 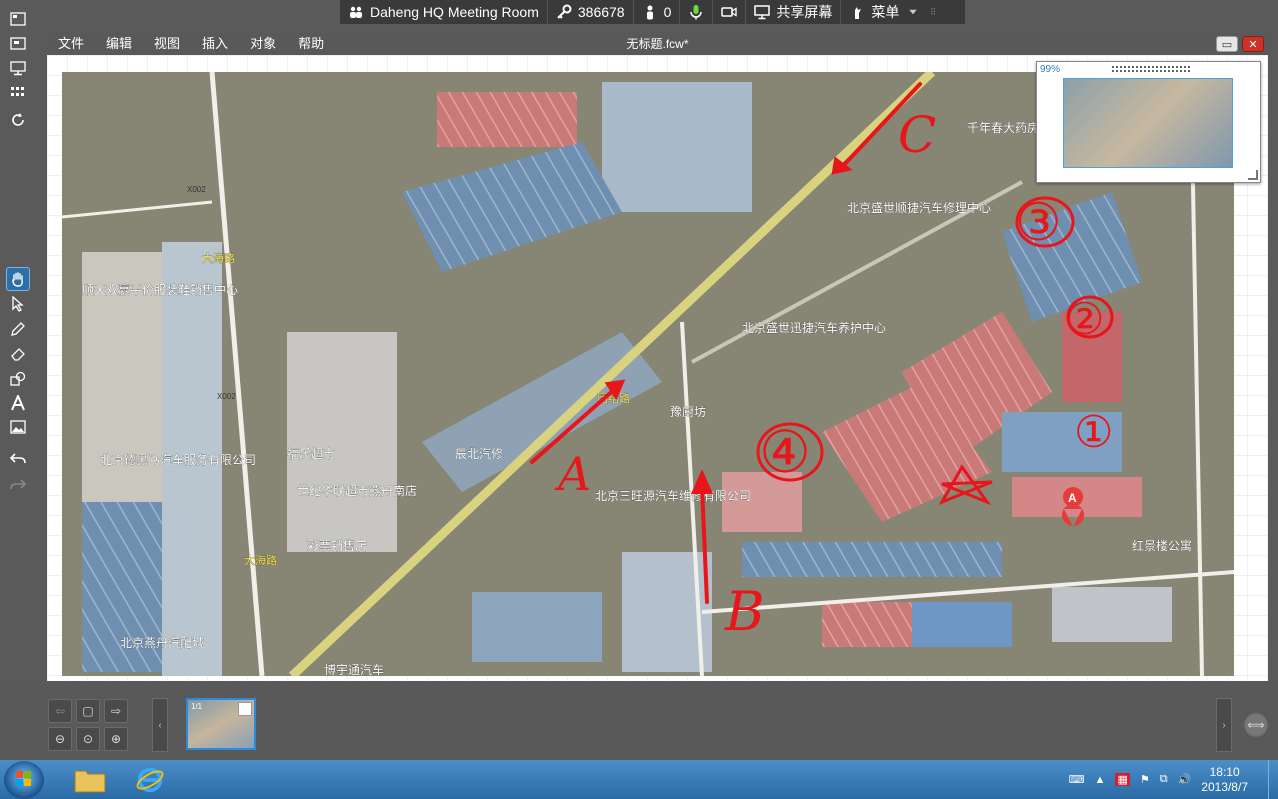 I want to click on annotation-circle-2: ②, so click(x=1084, y=319).